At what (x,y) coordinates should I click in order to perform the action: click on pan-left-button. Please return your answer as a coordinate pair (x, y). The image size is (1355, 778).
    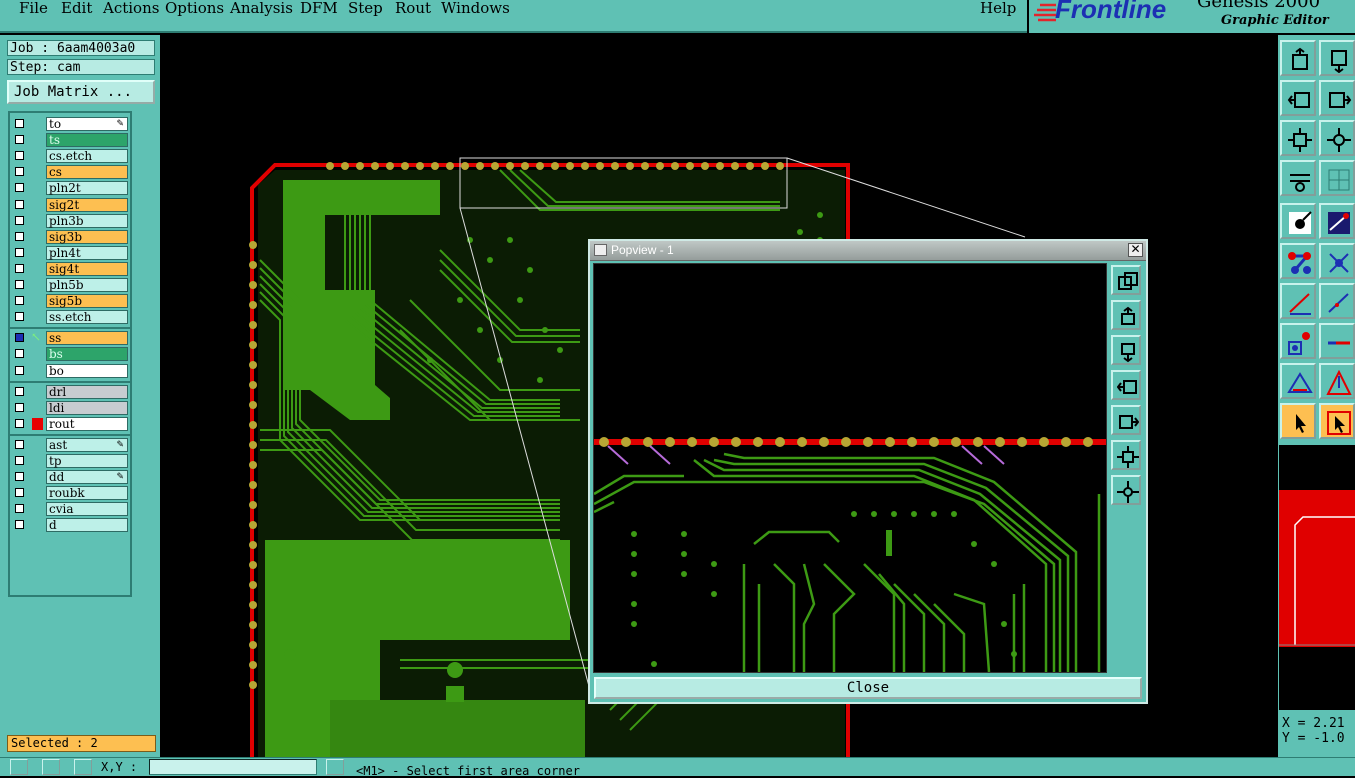
    Looking at the image, I should click on (1298, 98).